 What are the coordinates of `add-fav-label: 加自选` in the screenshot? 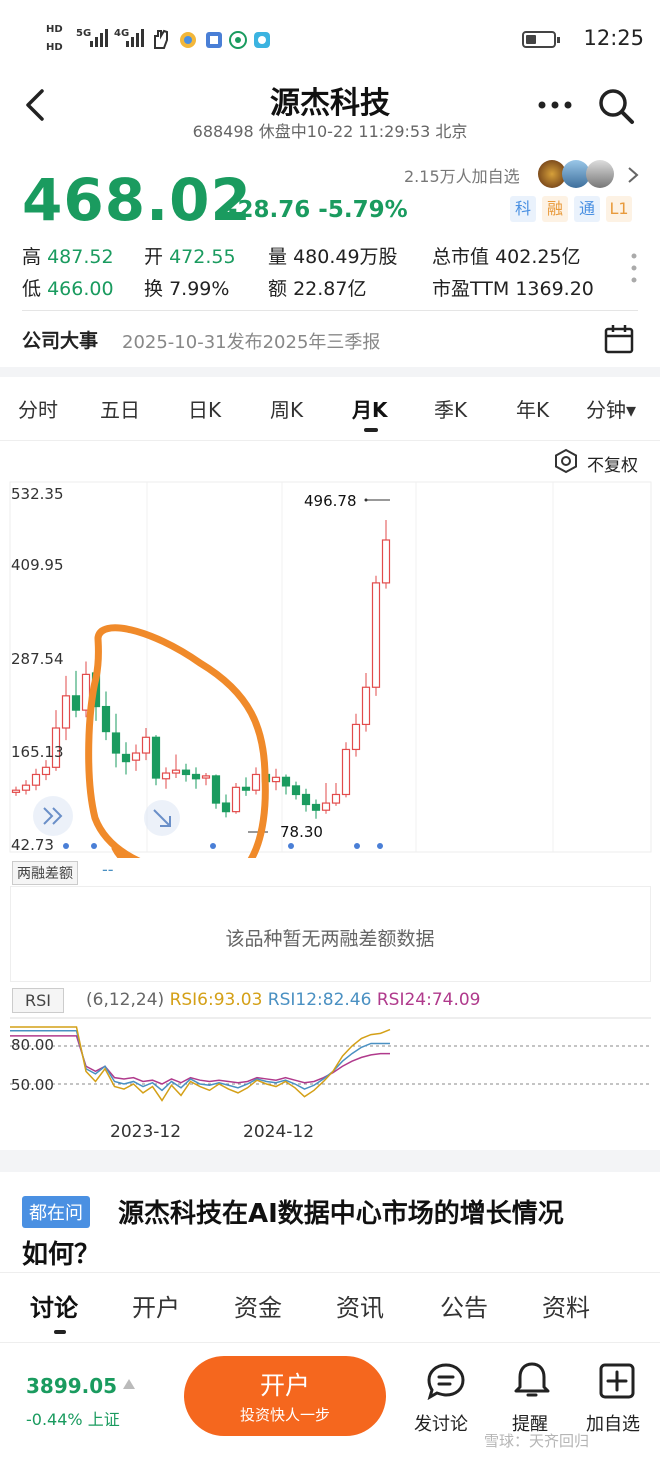 It's located at (613, 1423).